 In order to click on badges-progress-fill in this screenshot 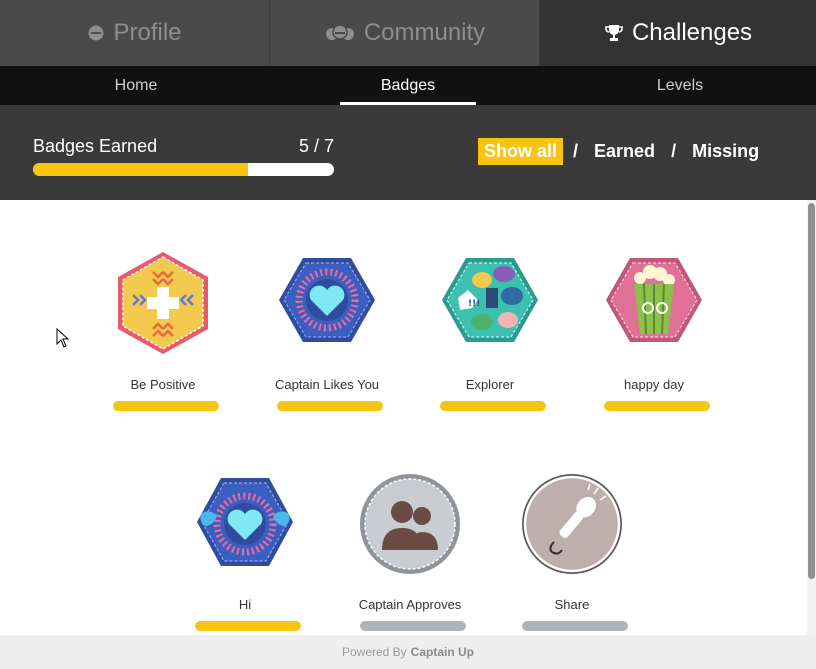, I will do `click(140, 169)`.